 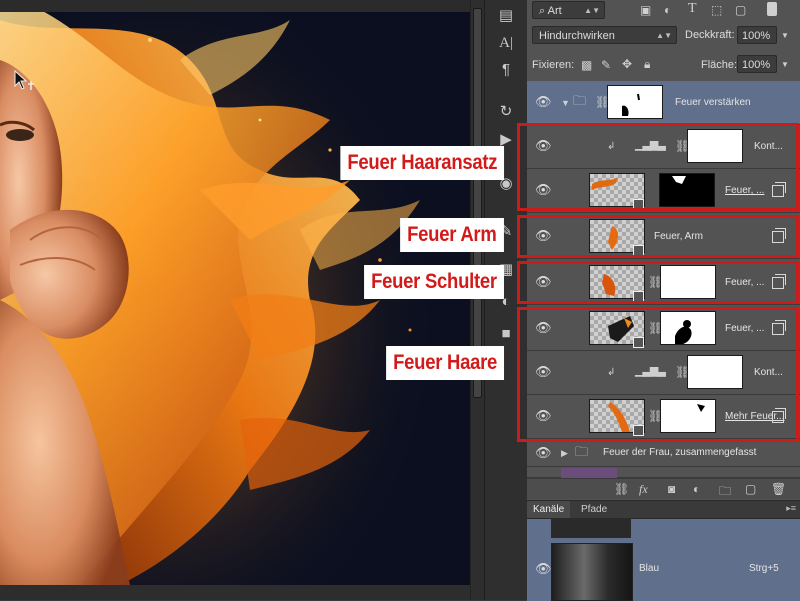 What do you see at coordinates (663, 488) in the screenshot?
I see `layers-panel-footer: ⛓︎ fx ◙ ◐ 🗀︎ ▢ 🗑︎` at bounding box center [663, 488].